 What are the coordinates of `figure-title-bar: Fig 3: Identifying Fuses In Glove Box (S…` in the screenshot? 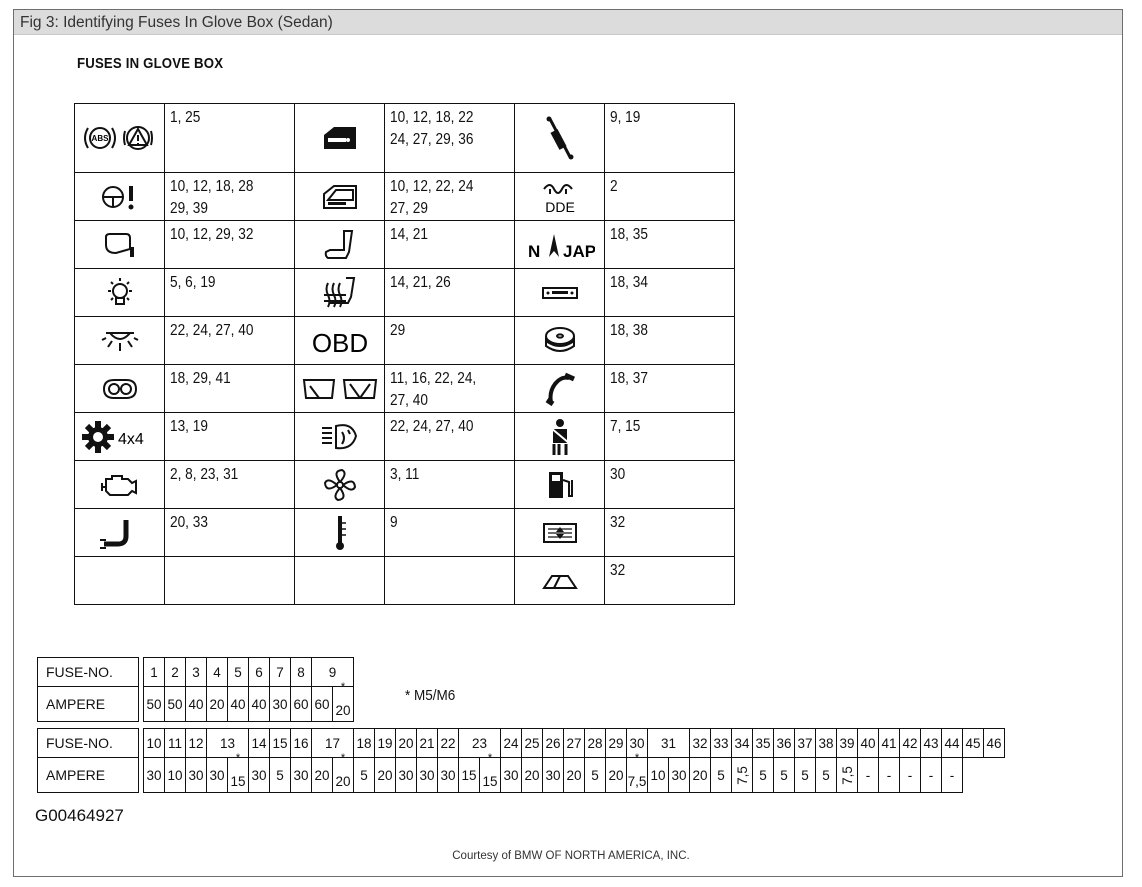 It's located at (568, 22).